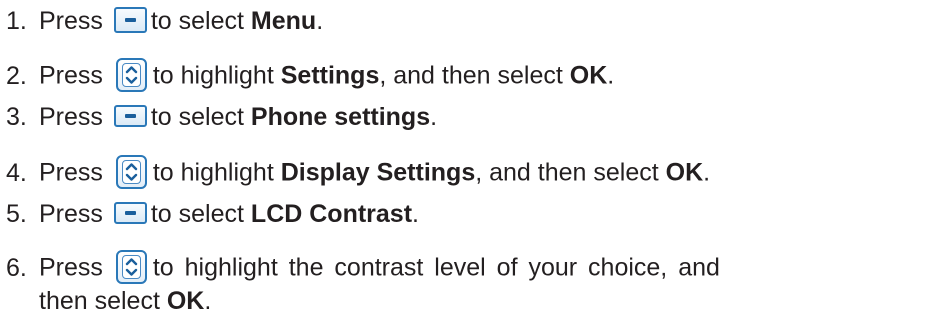 The height and width of the screenshot is (316, 926). I want to click on step-1: 1. Press to select Menu., so click(164, 21).